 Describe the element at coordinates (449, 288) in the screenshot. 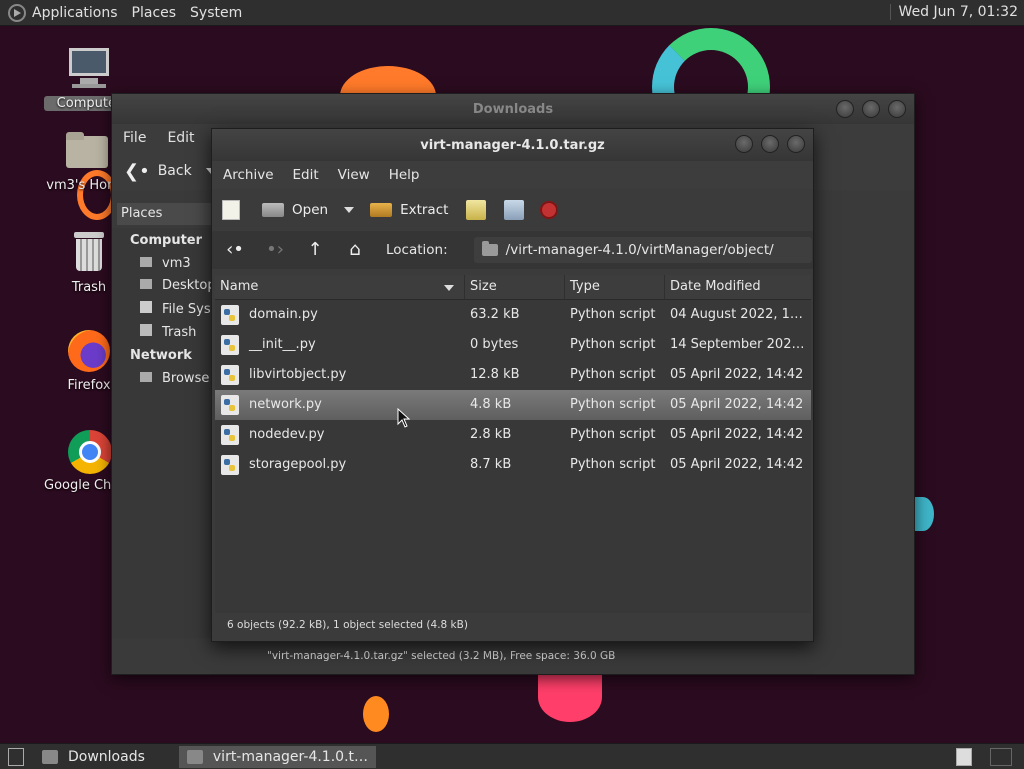

I see `sort-descending-icon` at that location.